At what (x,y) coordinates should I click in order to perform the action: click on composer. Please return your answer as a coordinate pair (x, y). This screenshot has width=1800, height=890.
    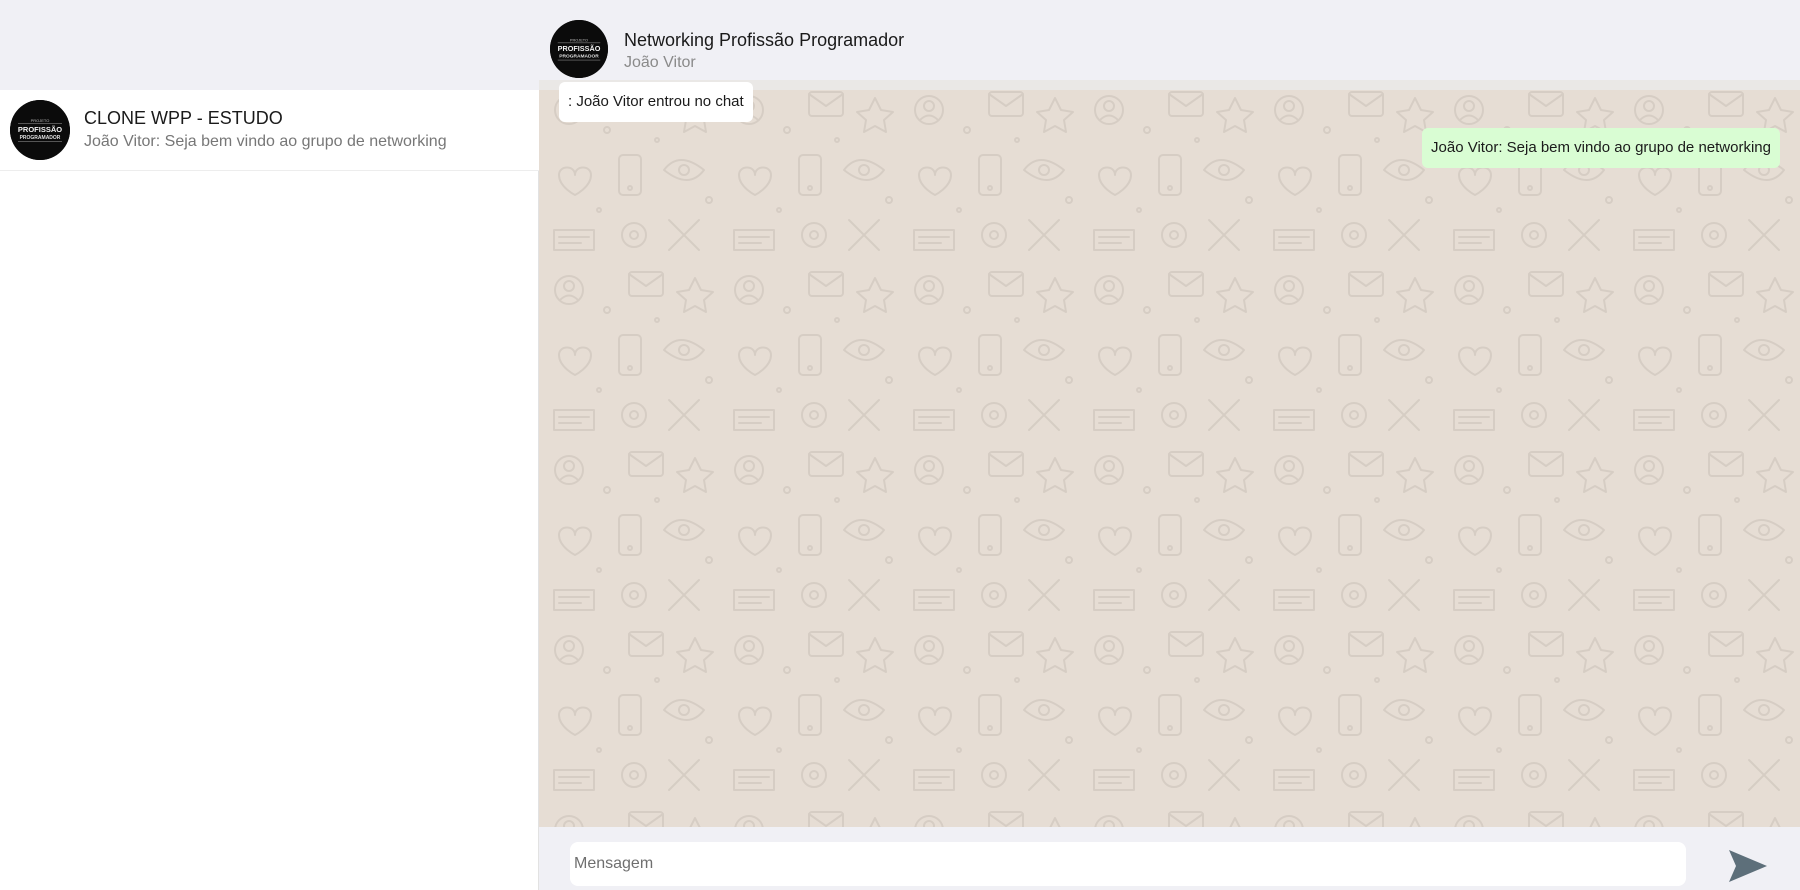
    Looking at the image, I should click on (1169, 858).